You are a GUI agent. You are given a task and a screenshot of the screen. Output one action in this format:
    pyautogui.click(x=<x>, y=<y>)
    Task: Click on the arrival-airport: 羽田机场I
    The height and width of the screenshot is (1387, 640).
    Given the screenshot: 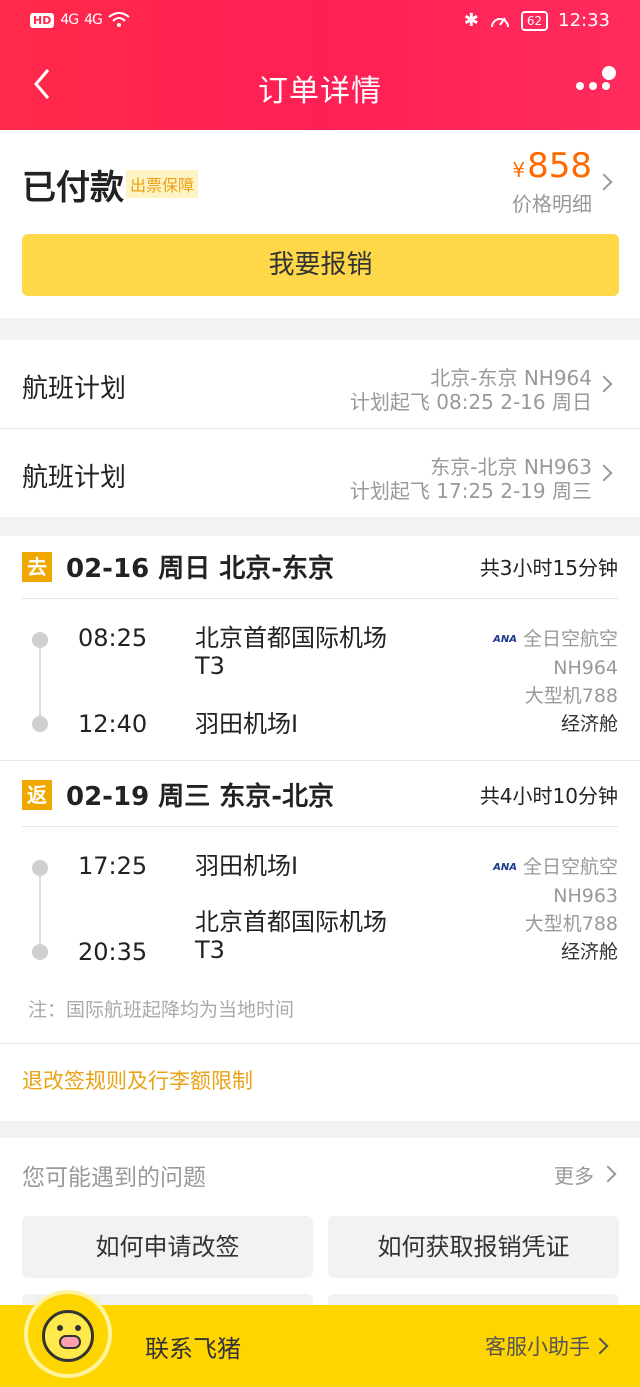 What is the action you would take?
    pyautogui.click(x=247, y=724)
    